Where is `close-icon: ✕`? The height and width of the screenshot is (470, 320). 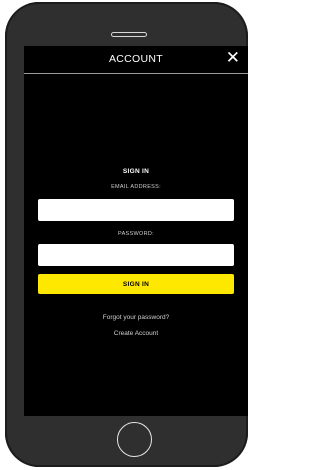
close-icon: ✕ is located at coordinates (233, 58).